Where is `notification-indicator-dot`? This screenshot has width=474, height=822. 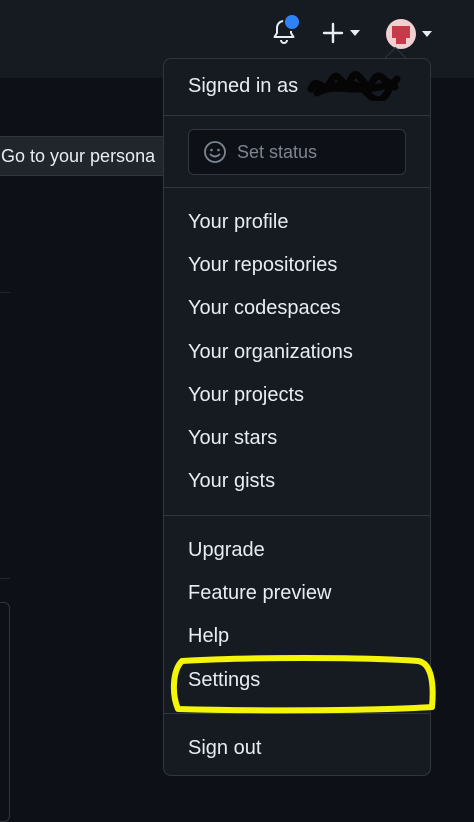
notification-indicator-dot is located at coordinates (292, 22).